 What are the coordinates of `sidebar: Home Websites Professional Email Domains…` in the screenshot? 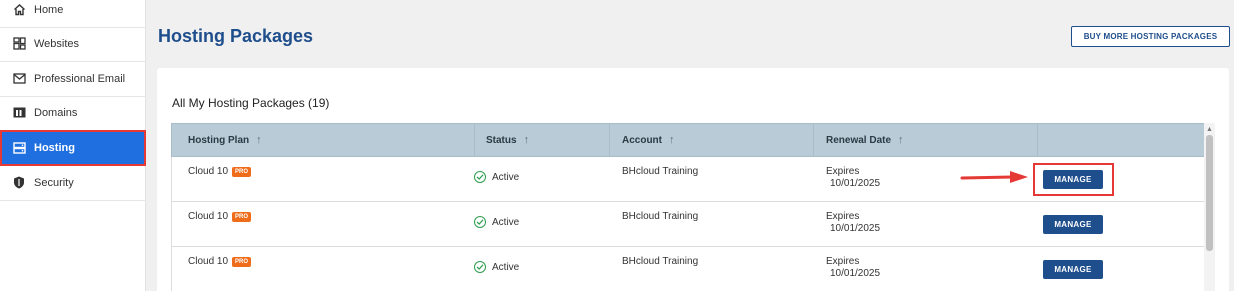 It's located at (73, 145).